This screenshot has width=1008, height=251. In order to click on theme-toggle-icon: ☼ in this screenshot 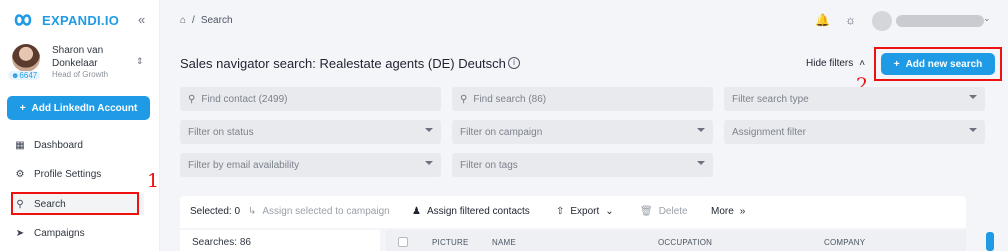, I will do `click(850, 20)`.